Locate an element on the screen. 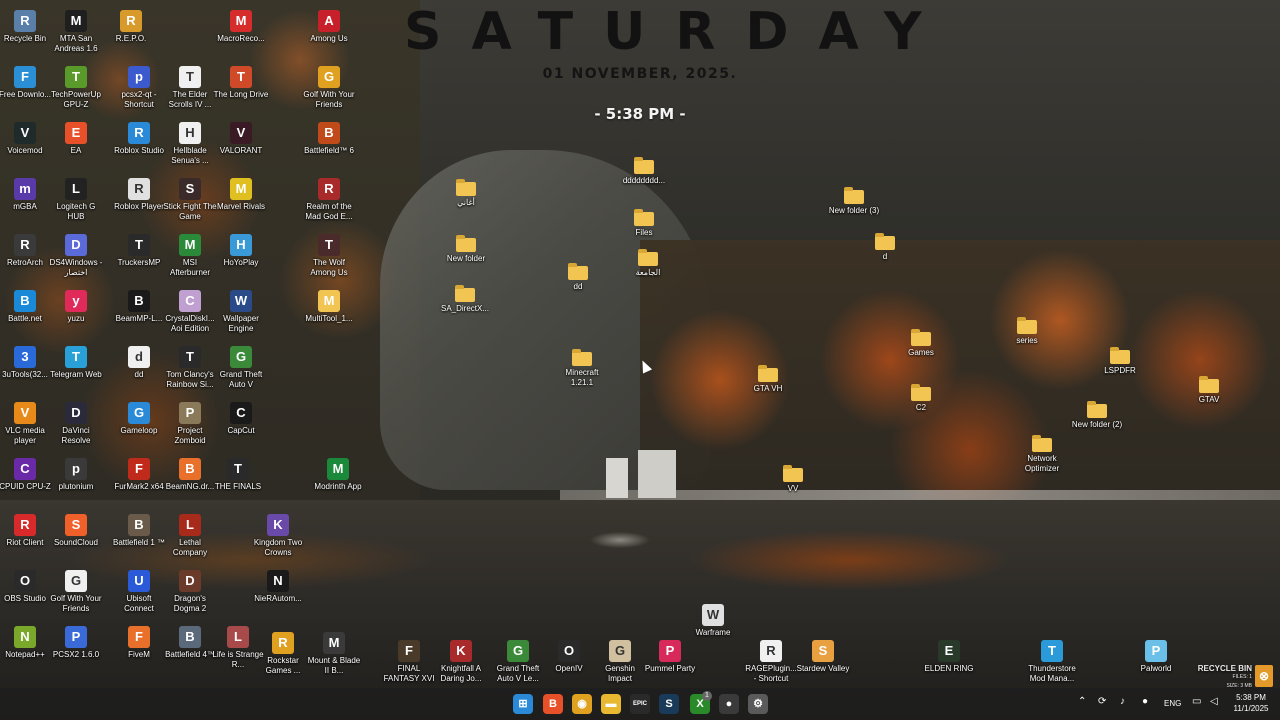 The image size is (1280, 720). desktop-shortcut: T The Wolf Among Us is located at coordinates (329, 256).